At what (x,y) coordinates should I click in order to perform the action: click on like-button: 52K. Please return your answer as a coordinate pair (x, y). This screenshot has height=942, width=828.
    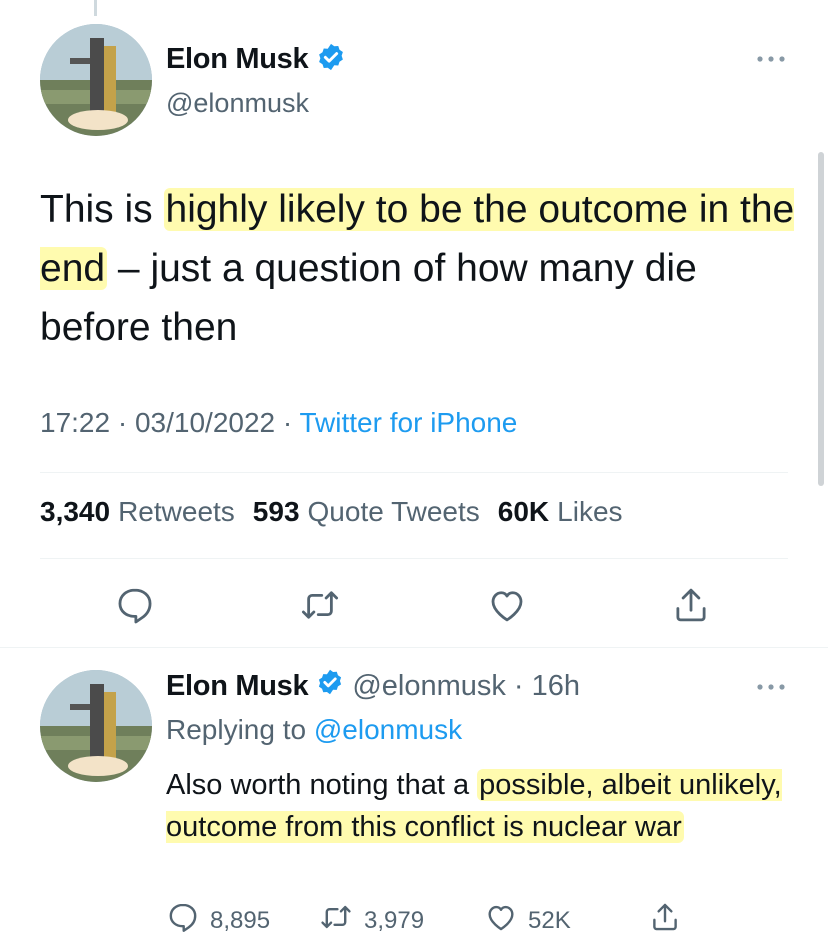
    Looking at the image, I should click on (527, 920).